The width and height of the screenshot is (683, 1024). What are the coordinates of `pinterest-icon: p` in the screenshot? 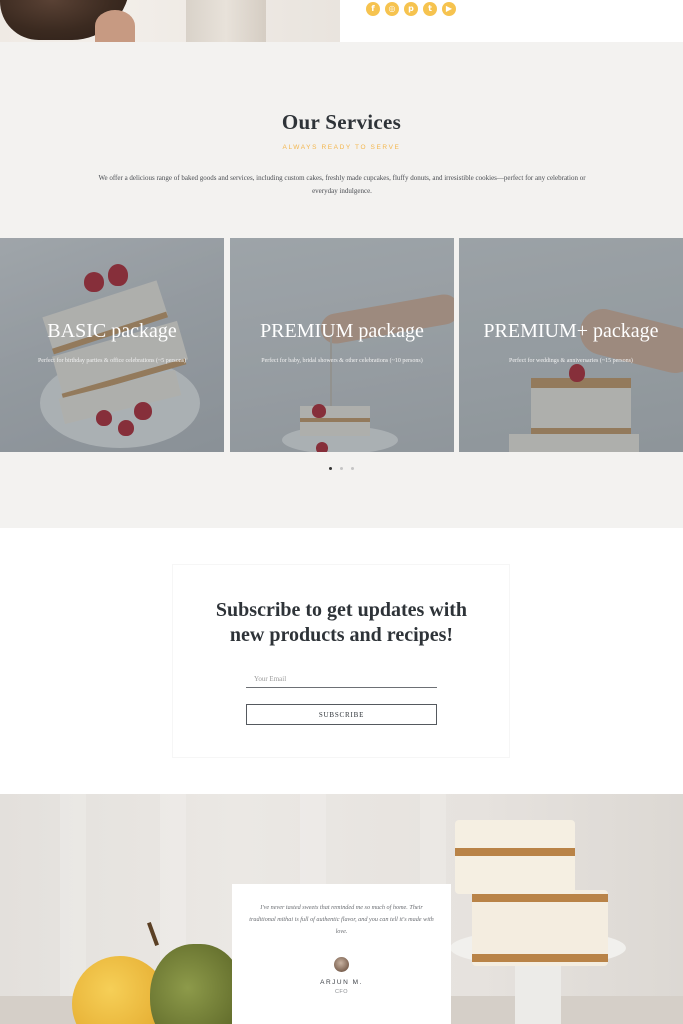 It's located at (411, 9).